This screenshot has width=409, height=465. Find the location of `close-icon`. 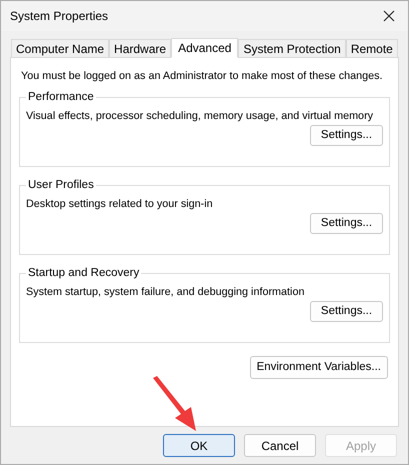

close-icon is located at coordinates (389, 16).